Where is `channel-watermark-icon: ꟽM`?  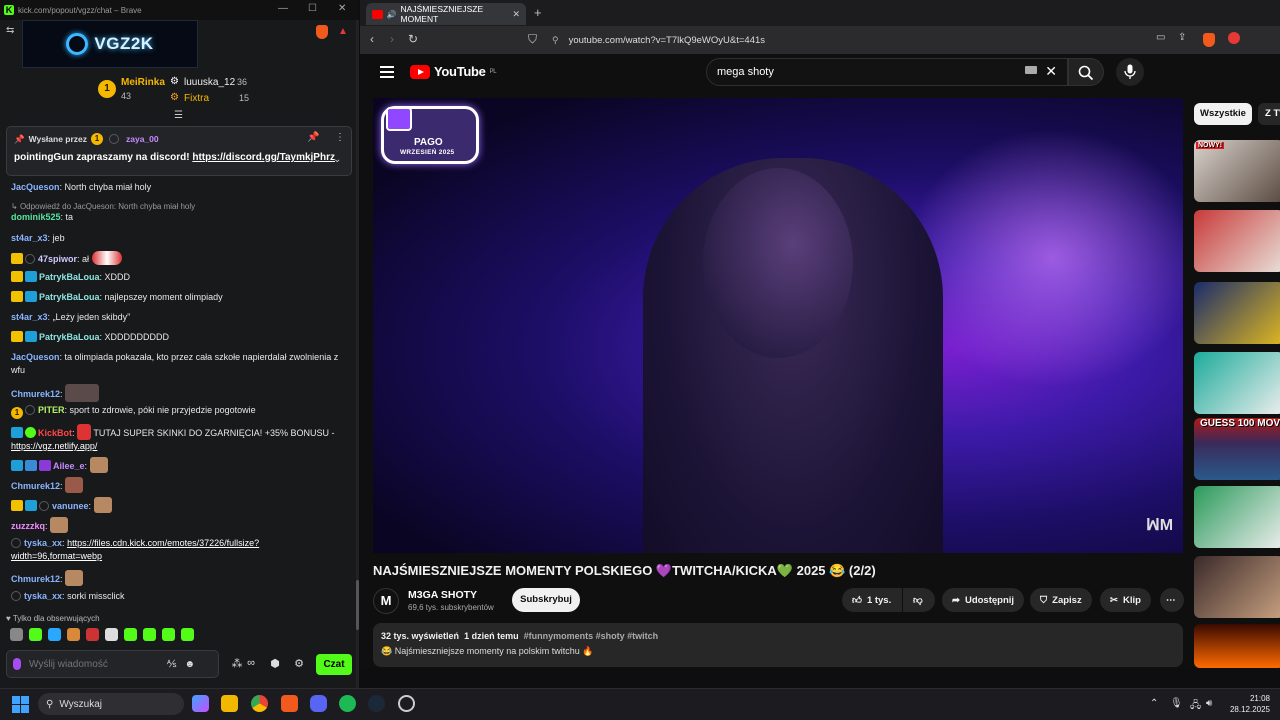 channel-watermark-icon: ꟽM is located at coordinates (1159, 525).